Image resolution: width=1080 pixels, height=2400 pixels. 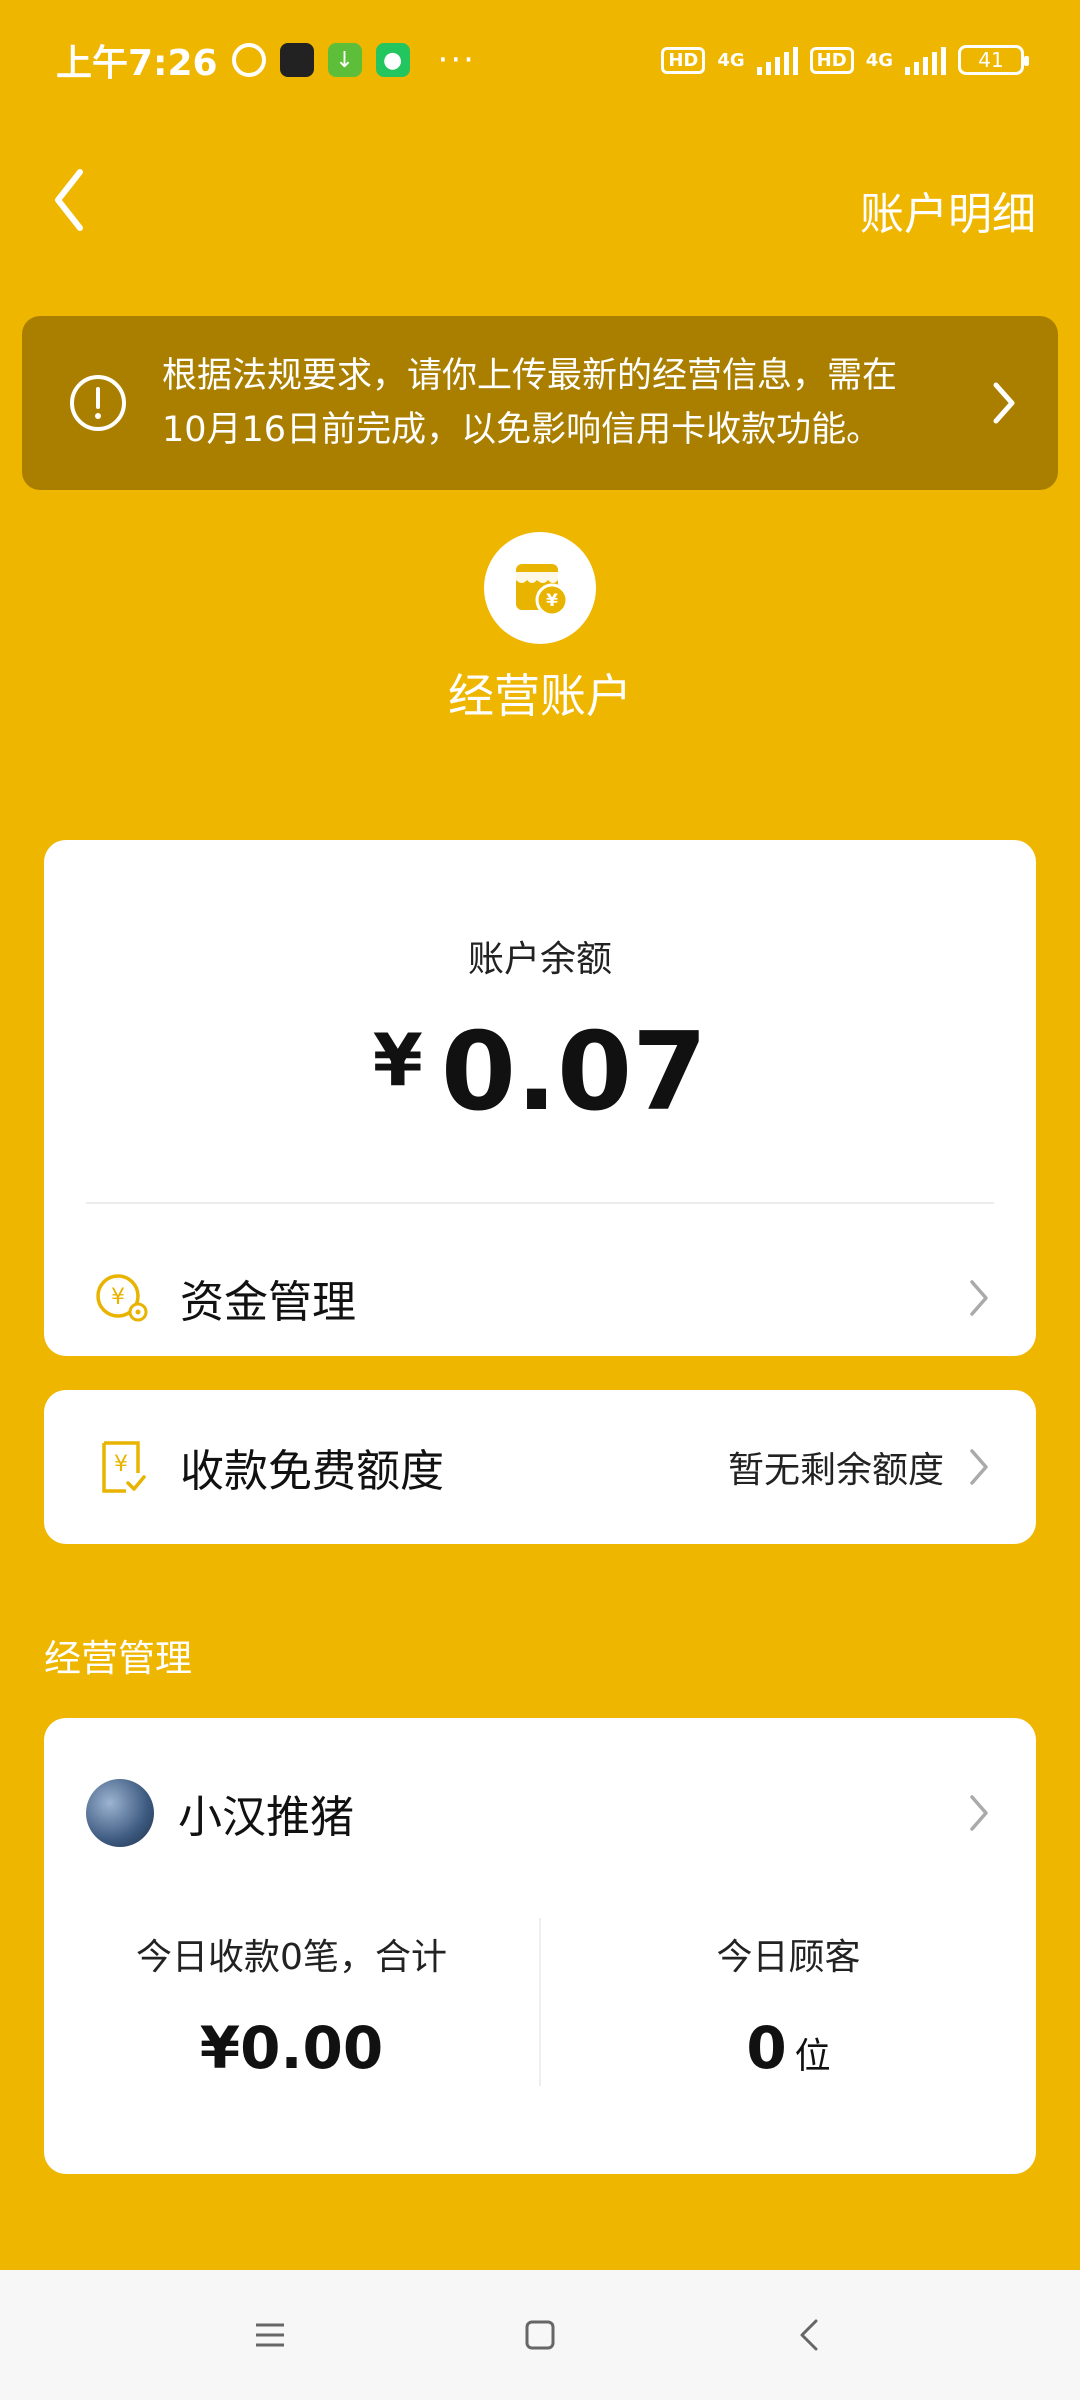 What do you see at coordinates (456, 60) in the screenshot?
I see `more-notifications-icon: ···` at bounding box center [456, 60].